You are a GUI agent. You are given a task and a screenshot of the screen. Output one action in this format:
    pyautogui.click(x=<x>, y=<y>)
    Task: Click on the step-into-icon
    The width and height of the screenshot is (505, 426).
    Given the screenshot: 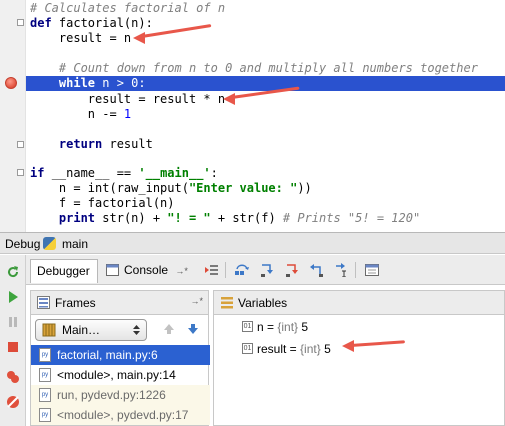 What is the action you would take?
    pyautogui.click(x=267, y=270)
    